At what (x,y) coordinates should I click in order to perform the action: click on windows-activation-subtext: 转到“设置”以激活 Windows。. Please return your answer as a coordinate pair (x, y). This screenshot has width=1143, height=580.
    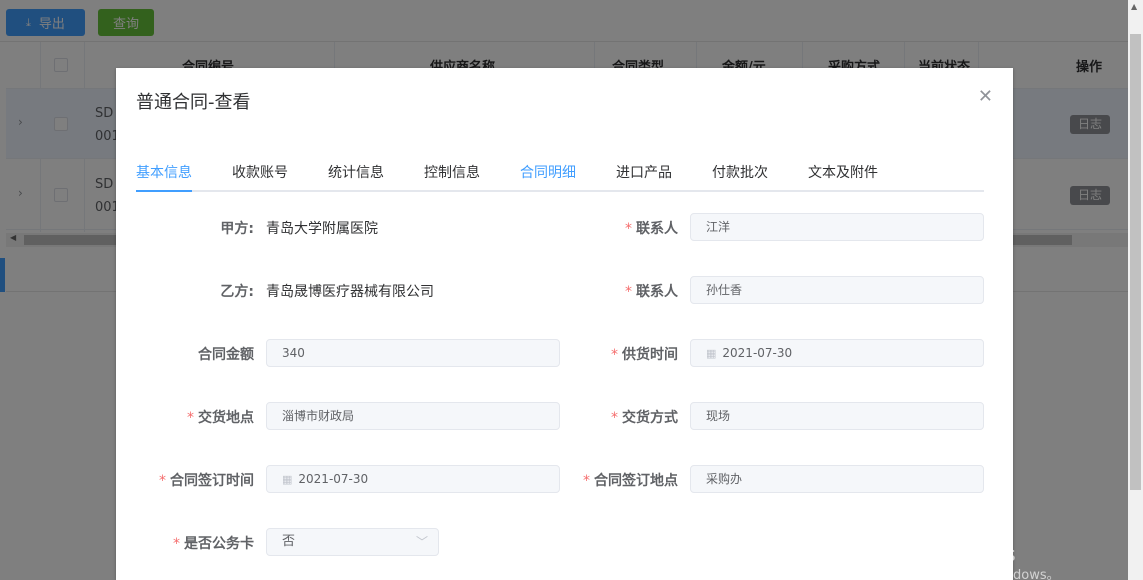
    Looking at the image, I should click on (970, 574).